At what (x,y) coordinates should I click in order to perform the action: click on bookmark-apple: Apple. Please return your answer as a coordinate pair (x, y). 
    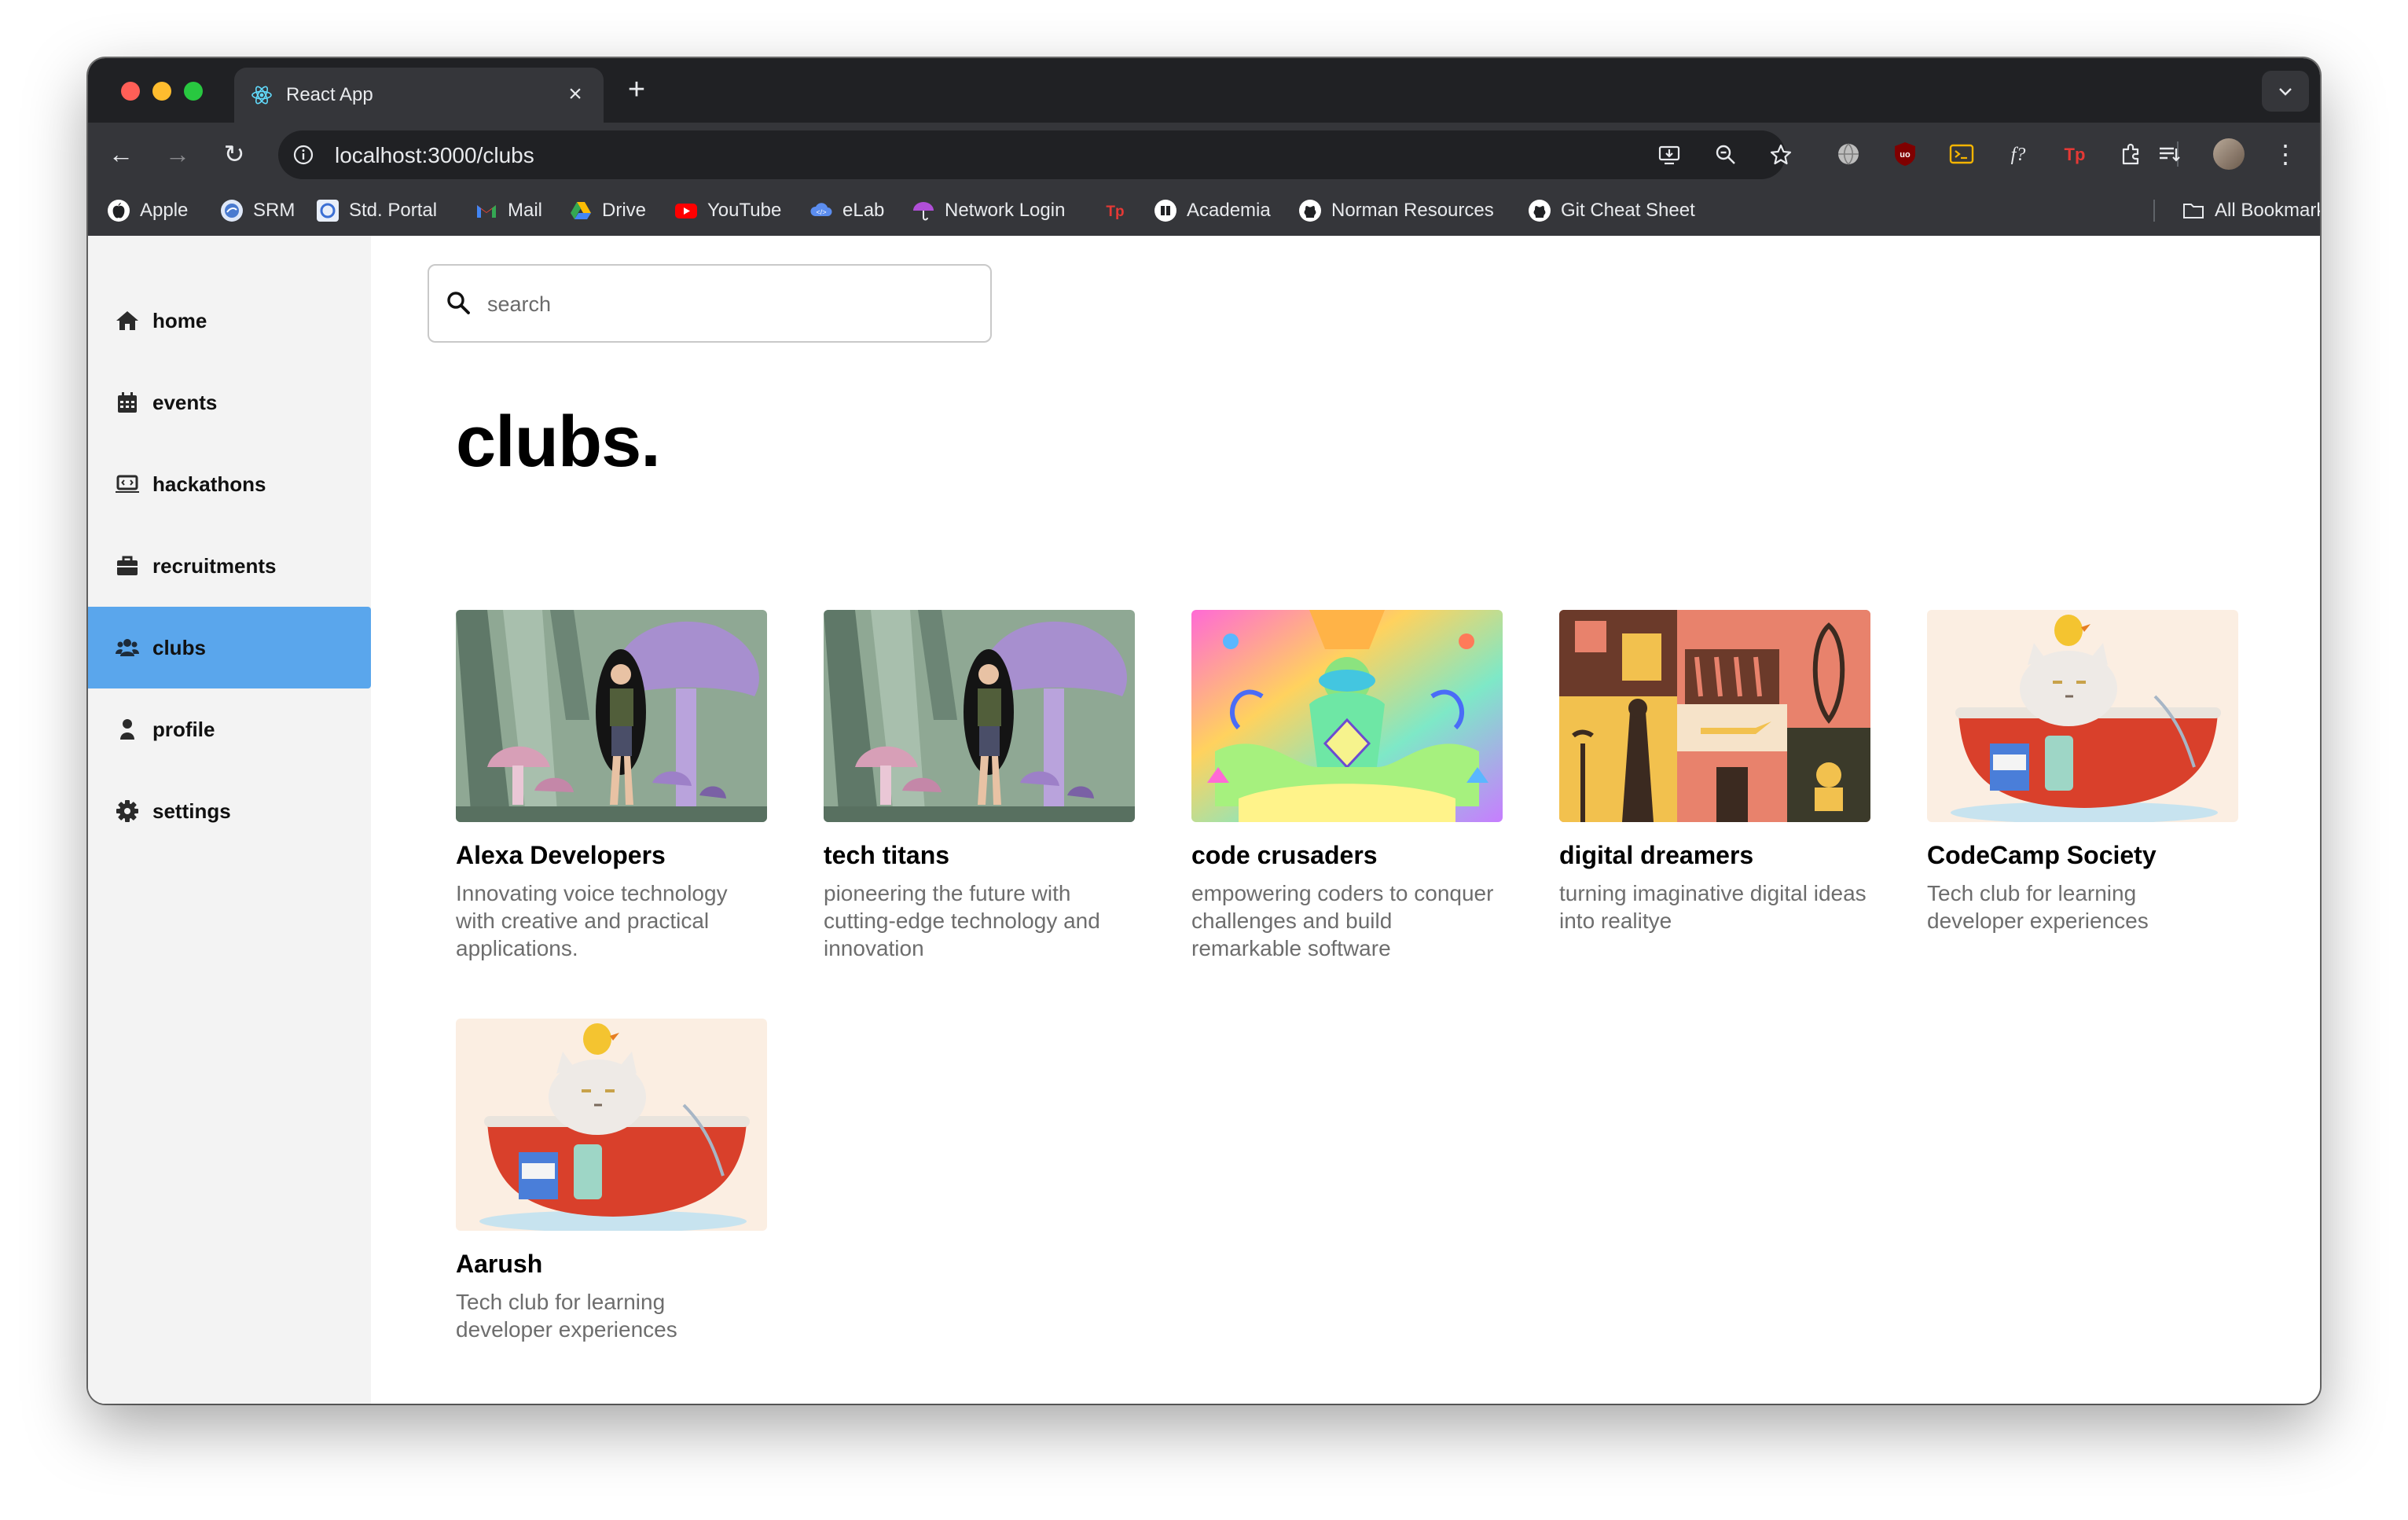
    Looking at the image, I should click on (148, 210).